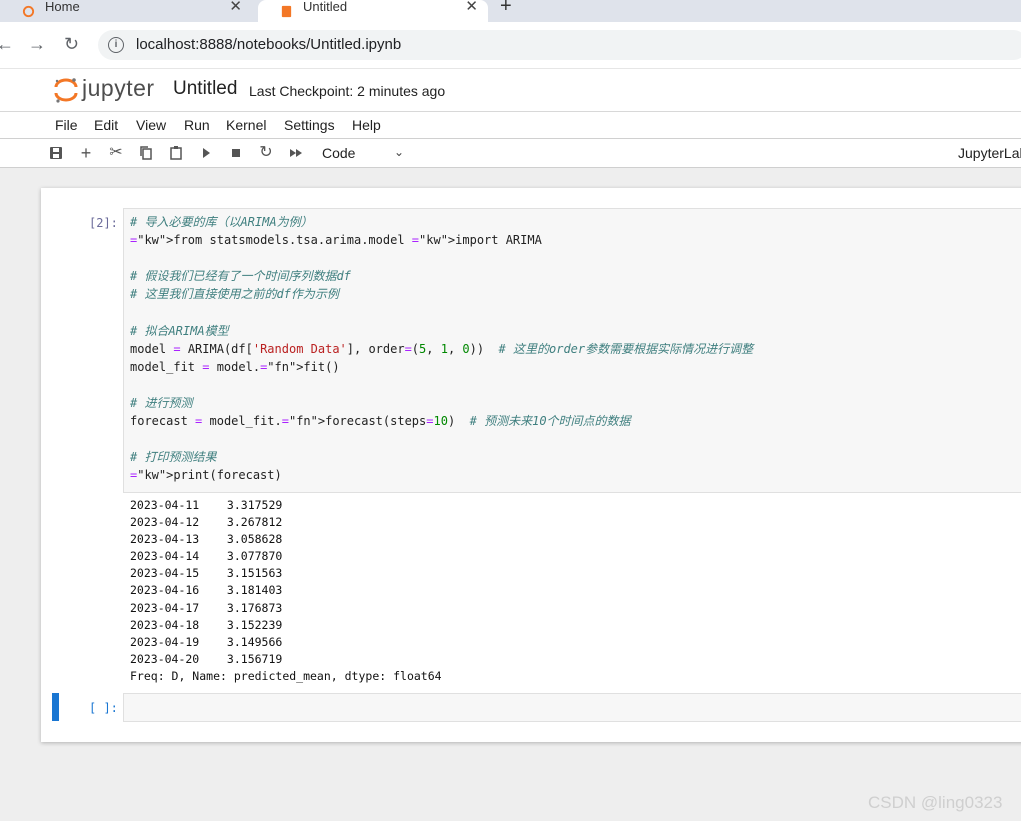 The image size is (1021, 821). What do you see at coordinates (205, 89) in the screenshot?
I see `notebook-title: Untitled` at bounding box center [205, 89].